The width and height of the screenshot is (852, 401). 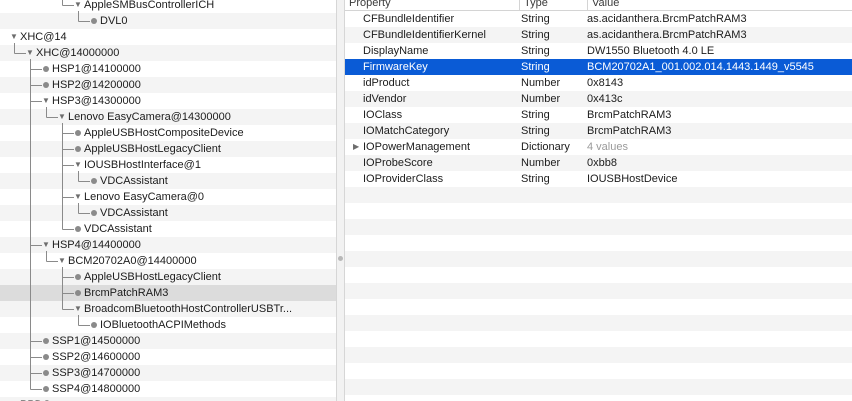 What do you see at coordinates (168, 117) in the screenshot?
I see `tree-node: ▼ Lenovo EasyCamera@14300000` at bounding box center [168, 117].